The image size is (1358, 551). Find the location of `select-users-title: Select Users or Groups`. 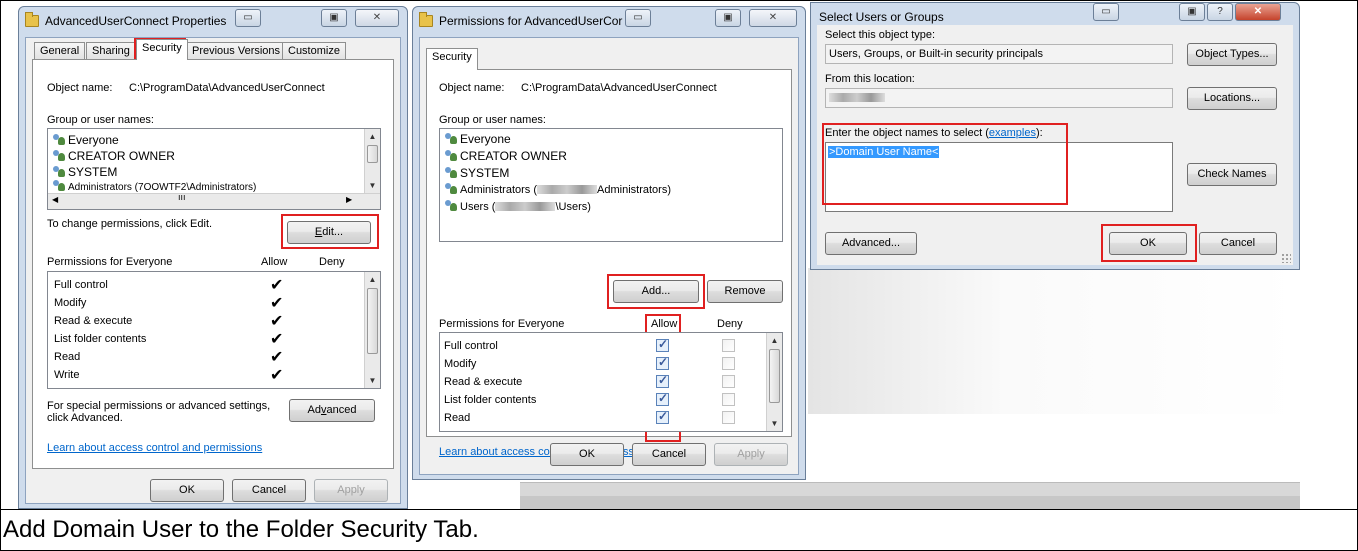

select-users-title: Select Users or Groups is located at coordinates (881, 17).